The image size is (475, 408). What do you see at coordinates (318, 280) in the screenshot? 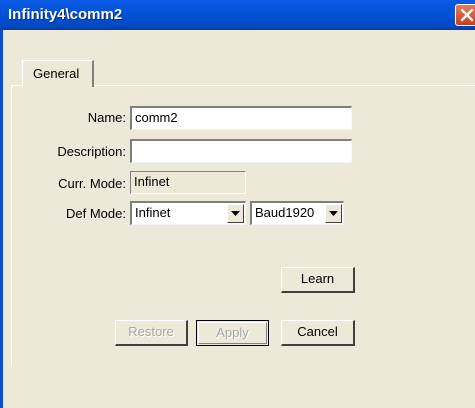
I see `learn-button: Learn` at bounding box center [318, 280].